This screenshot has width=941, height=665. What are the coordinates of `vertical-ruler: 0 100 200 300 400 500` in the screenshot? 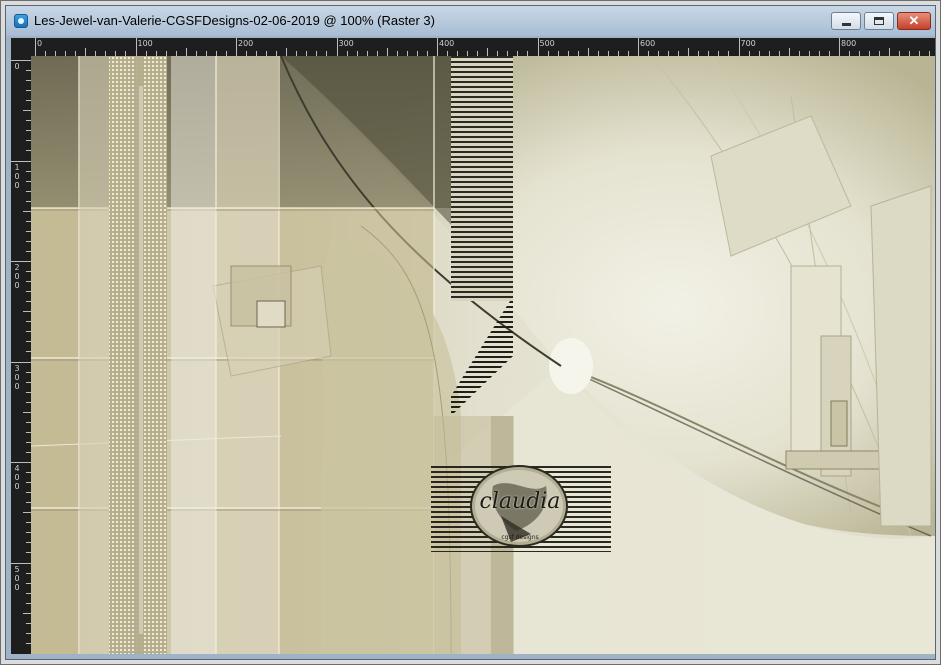 It's located at (21, 355).